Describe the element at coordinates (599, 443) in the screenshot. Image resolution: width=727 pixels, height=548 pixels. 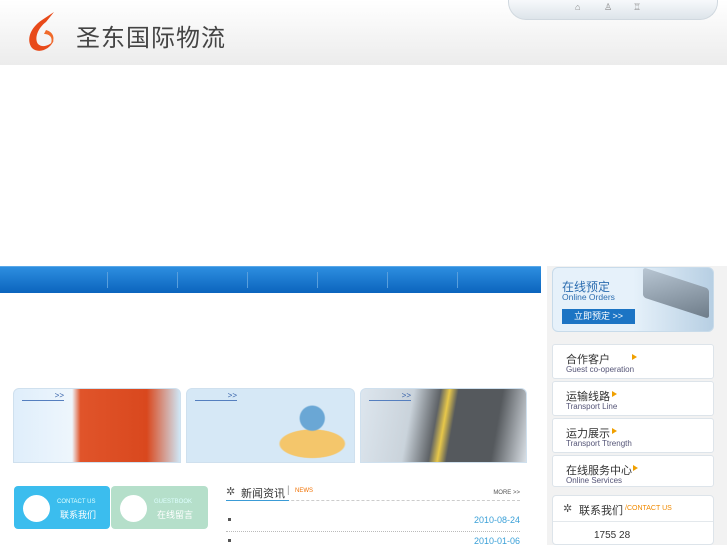
I see `menu-sub: Transport Ttrength` at that location.